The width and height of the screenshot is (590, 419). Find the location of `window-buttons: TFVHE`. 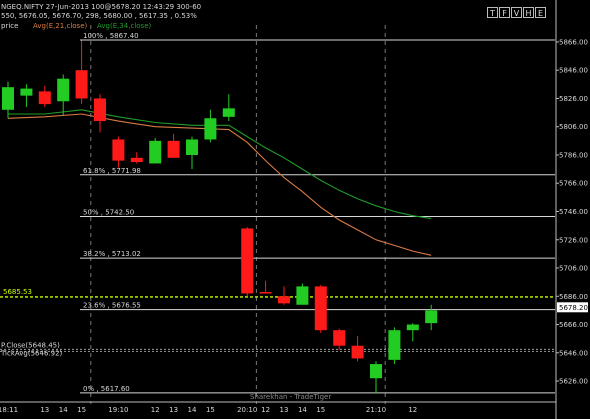

window-buttons: TFVHE is located at coordinates (516, 12).